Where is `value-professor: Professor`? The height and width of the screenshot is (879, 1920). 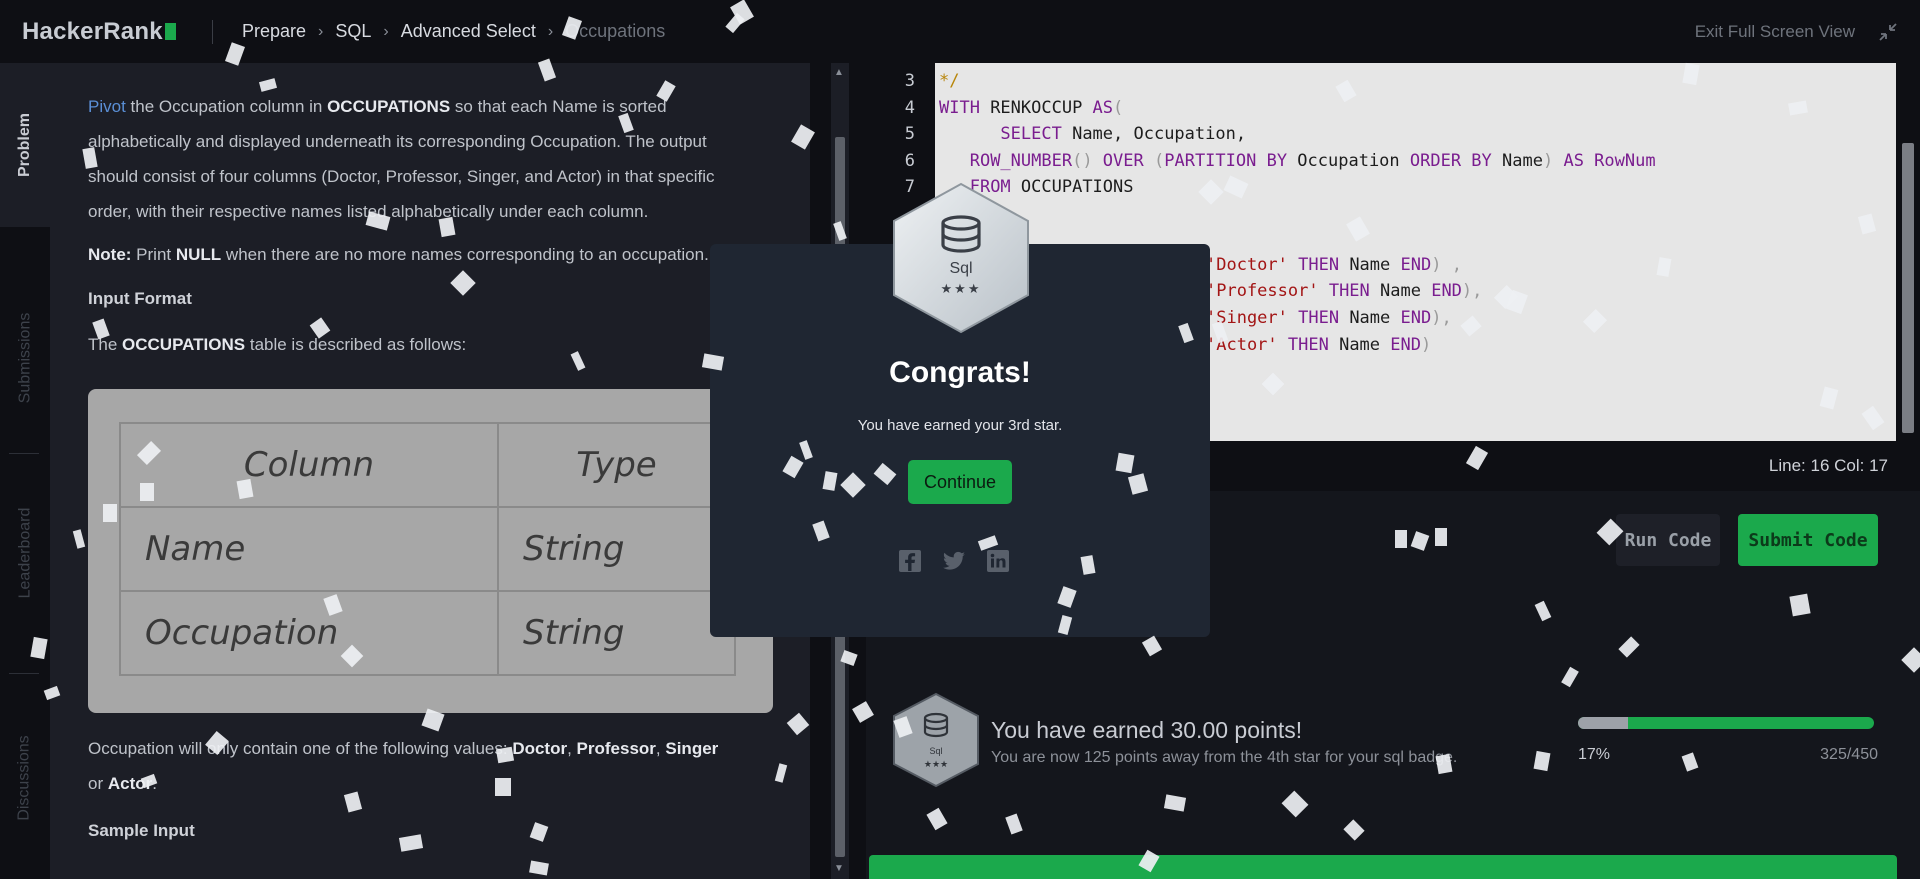 value-professor: Professor is located at coordinates (616, 748).